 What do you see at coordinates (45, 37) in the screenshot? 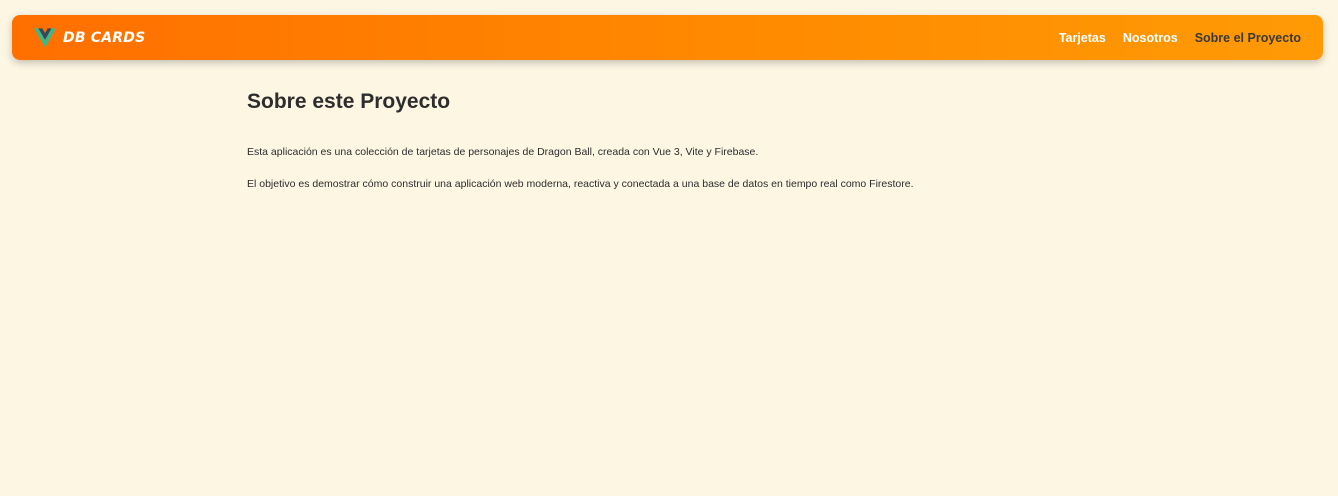
I see `vue-logo-icon` at bounding box center [45, 37].